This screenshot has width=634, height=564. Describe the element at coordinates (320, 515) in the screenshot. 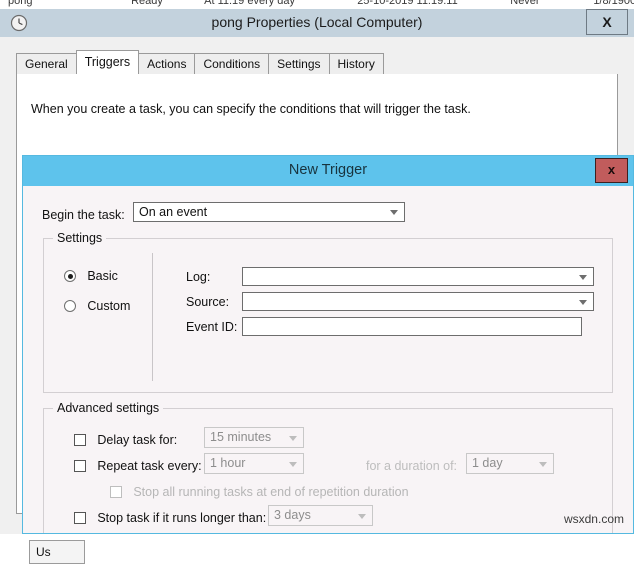

I see `stop-task-longer-combo: 3 days` at that location.